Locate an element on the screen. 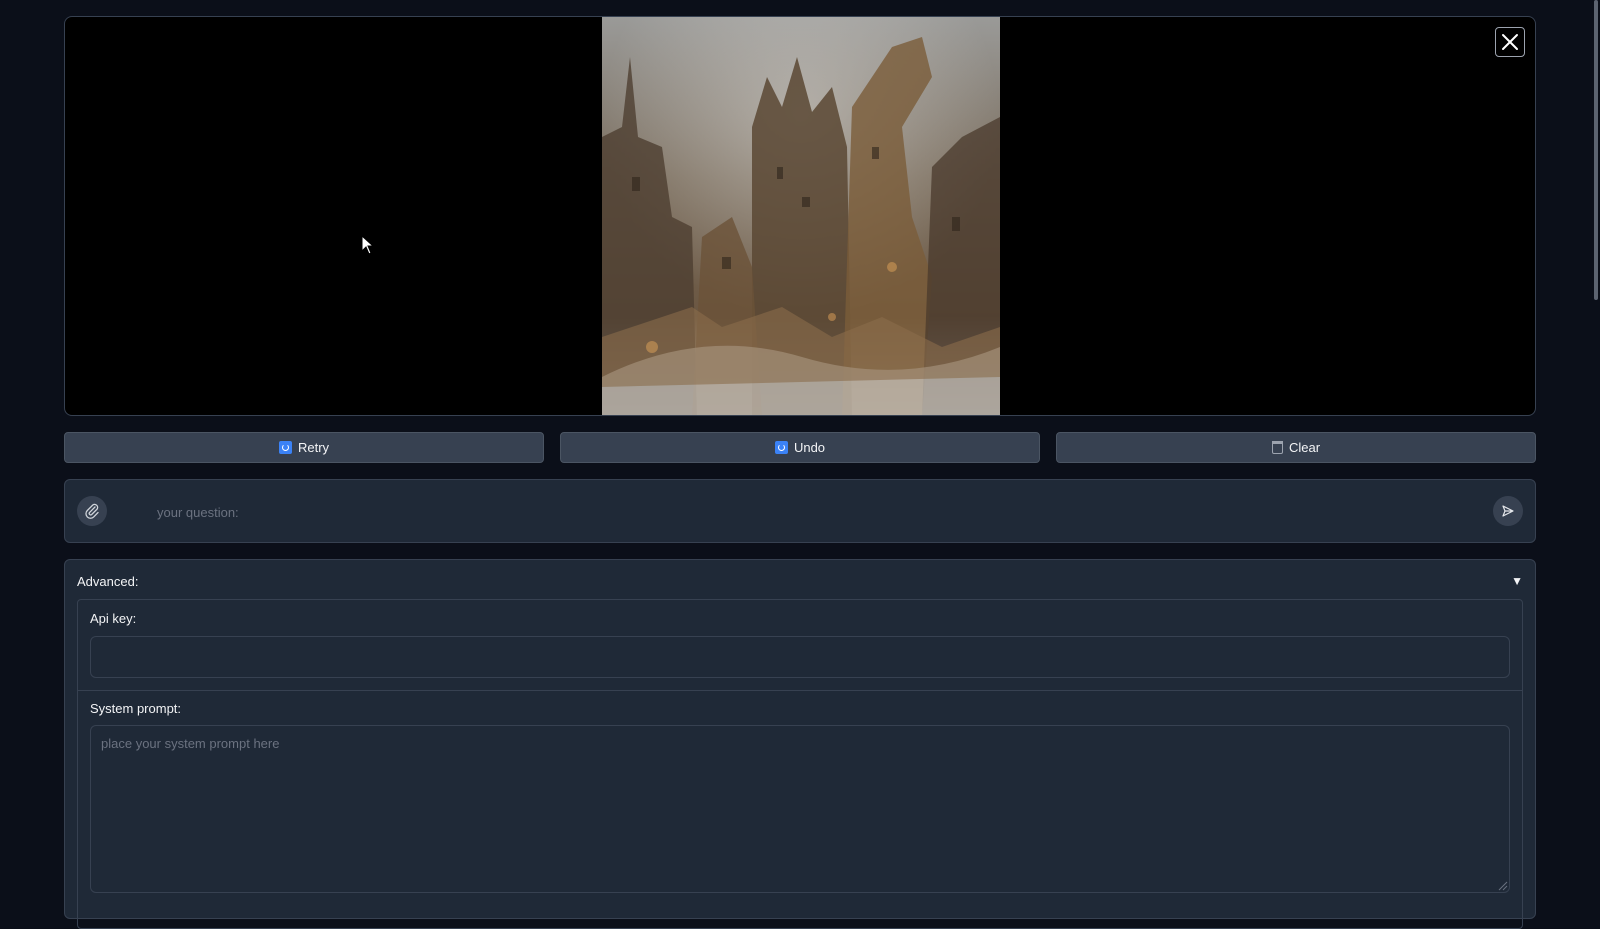  advanced-toggle: Advanced: ▼ is located at coordinates (800, 582).